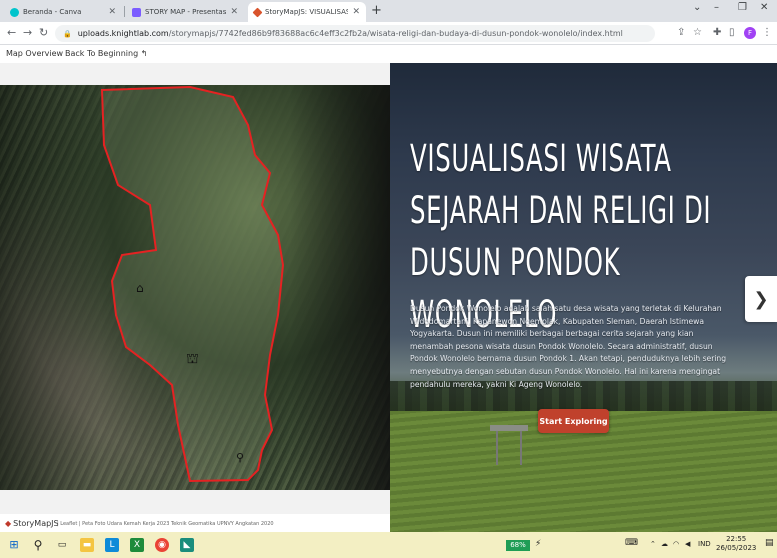 This screenshot has height=558, width=777. What do you see at coordinates (736, 548) in the screenshot?
I see `clock-date: 26/05/2023` at bounding box center [736, 548].